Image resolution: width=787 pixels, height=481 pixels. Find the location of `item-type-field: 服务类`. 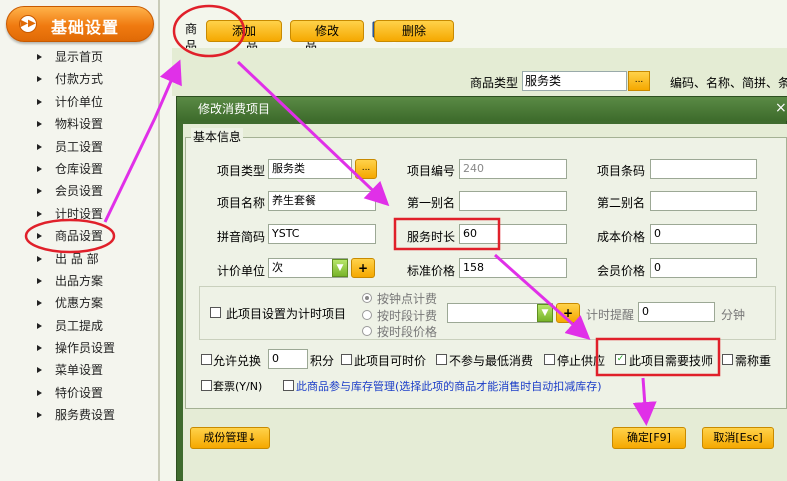

item-type-field: 服务类 is located at coordinates (310, 169).